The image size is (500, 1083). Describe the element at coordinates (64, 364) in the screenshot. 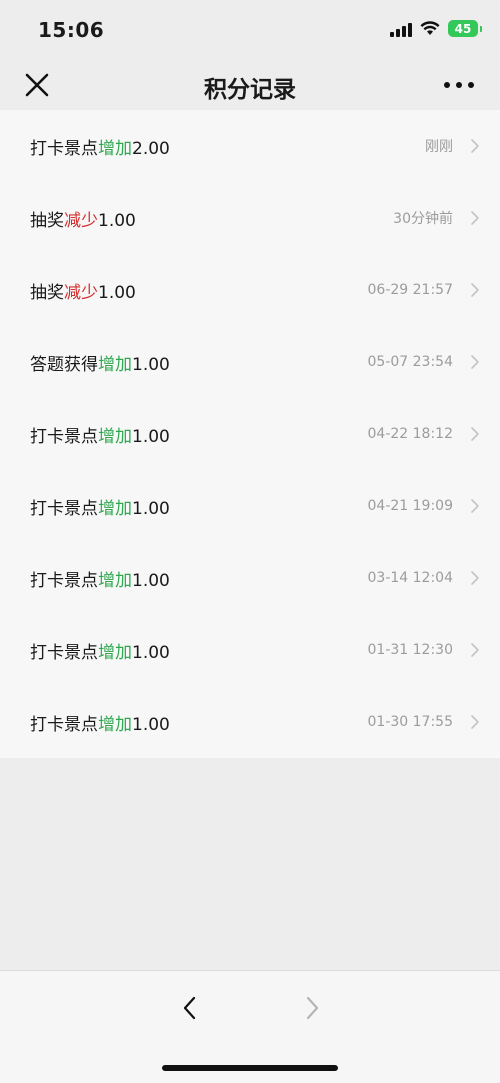

I see `record-action: 答题获得` at that location.